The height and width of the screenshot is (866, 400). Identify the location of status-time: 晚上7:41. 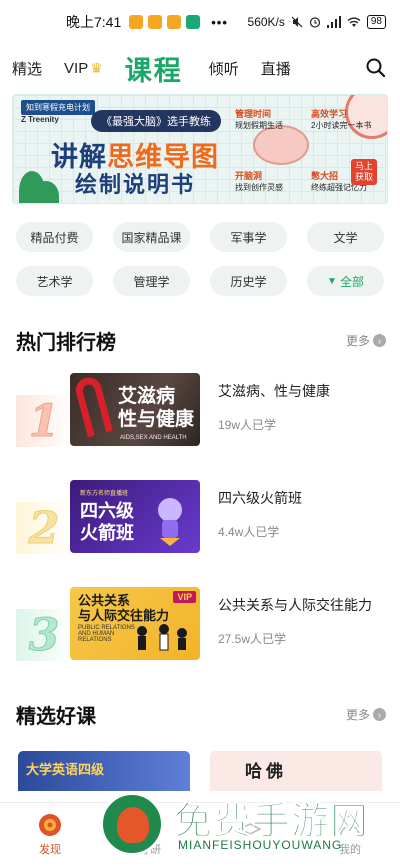
(94, 22).